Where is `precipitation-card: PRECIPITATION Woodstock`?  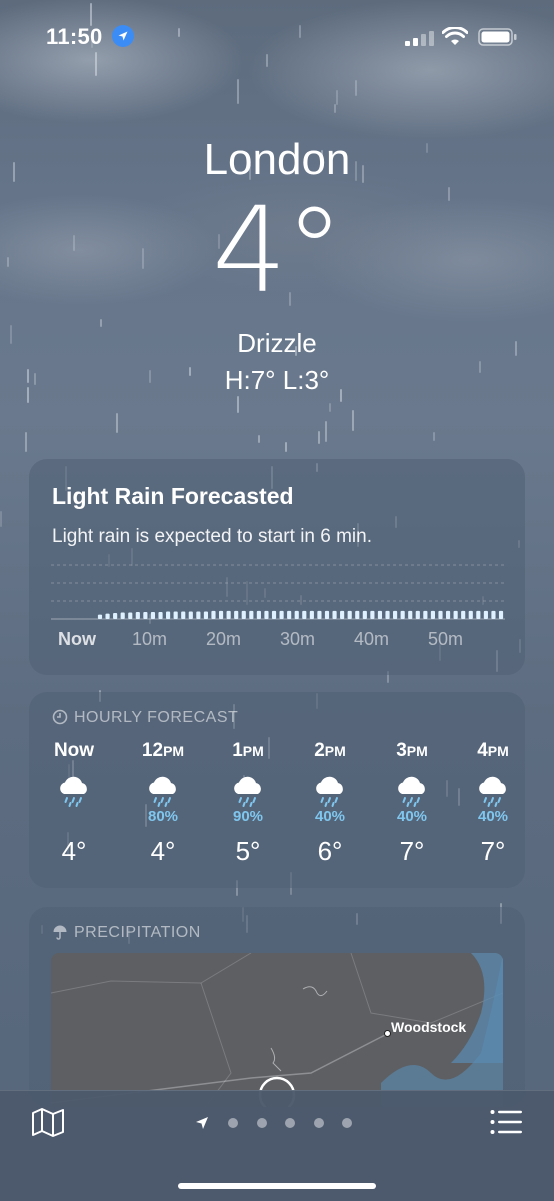
precipitation-card: PRECIPITATION Woodstock is located at coordinates (277, 1007).